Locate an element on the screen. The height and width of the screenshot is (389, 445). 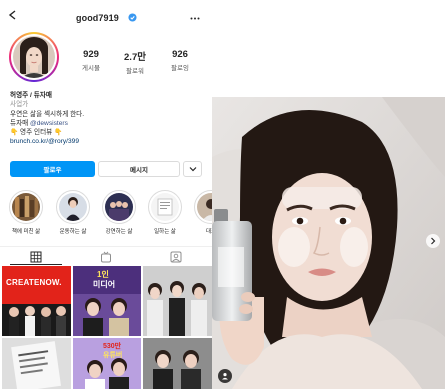
message-button: 메시지 is located at coordinates (139, 169).